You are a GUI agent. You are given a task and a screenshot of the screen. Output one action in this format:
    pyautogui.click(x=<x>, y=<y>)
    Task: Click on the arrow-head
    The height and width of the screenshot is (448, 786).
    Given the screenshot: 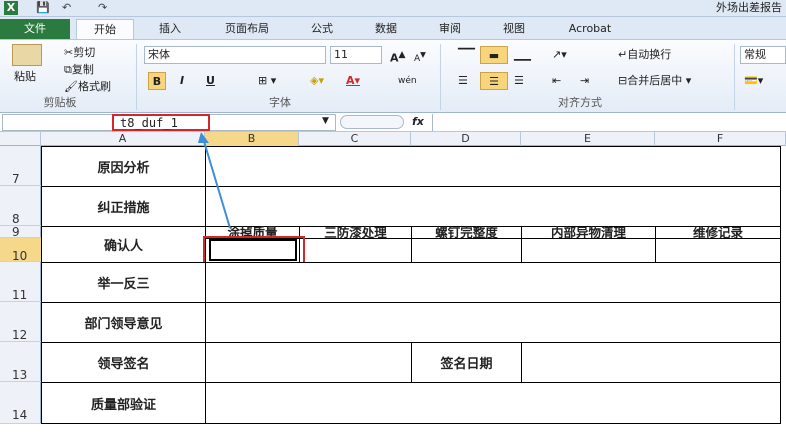 What is the action you would take?
    pyautogui.click(x=203, y=137)
    